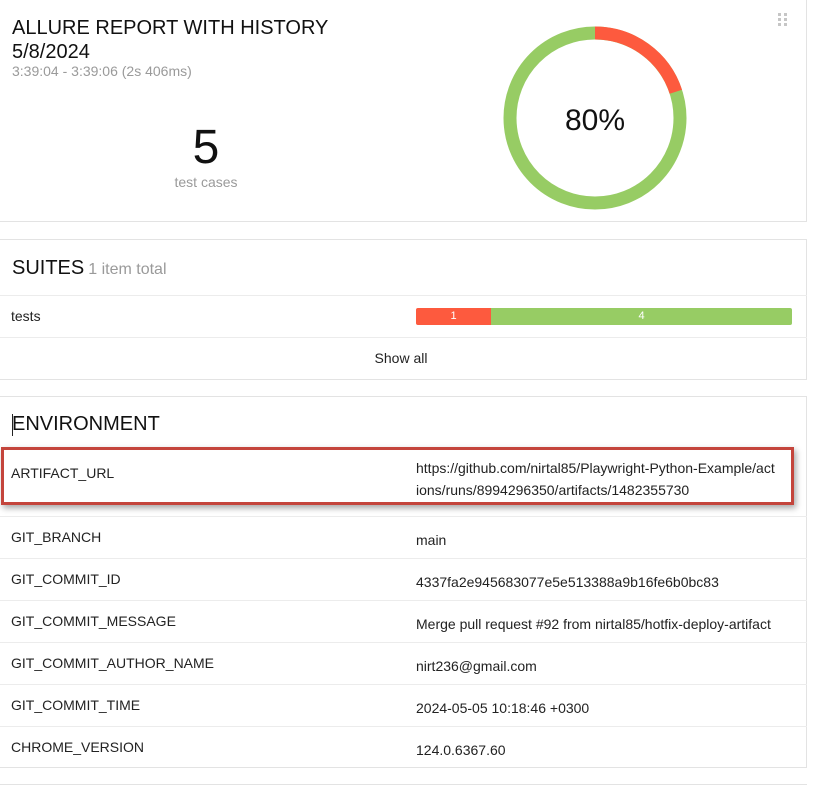 Image resolution: width=815 pixels, height=785 pixels. What do you see at coordinates (431, 540) in the screenshot?
I see `environment-value: main` at bounding box center [431, 540].